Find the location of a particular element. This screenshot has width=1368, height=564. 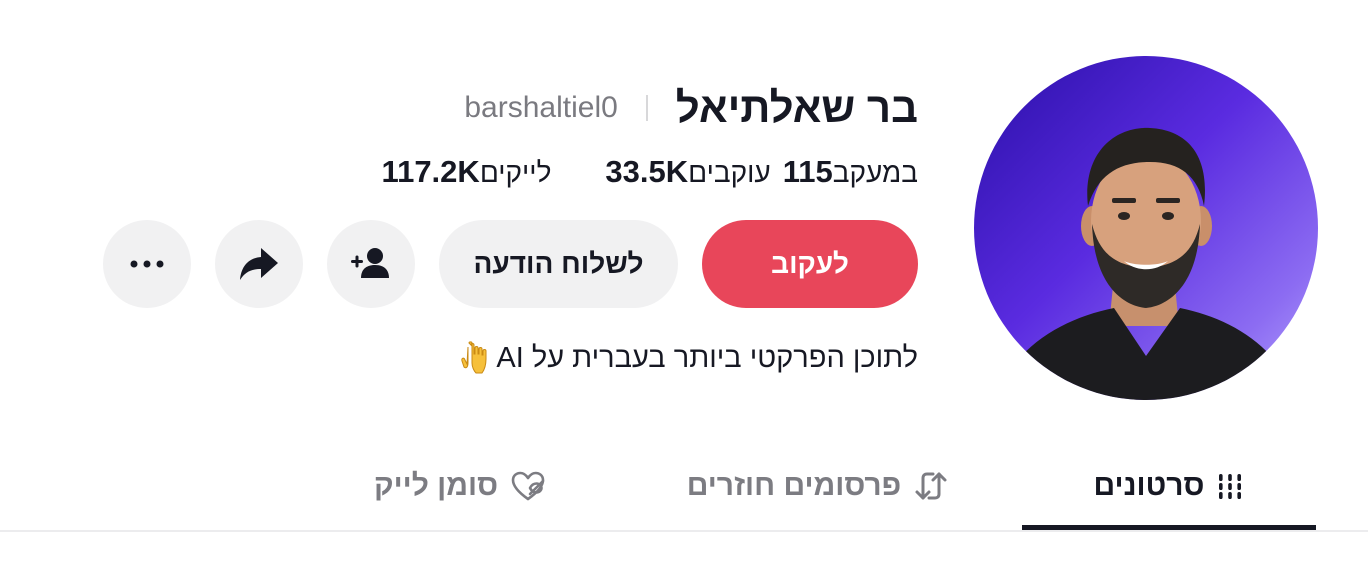

stats-row: במעקב 115 עוקבים 33.5K לייקים 117.2K is located at coordinates (623, 172).